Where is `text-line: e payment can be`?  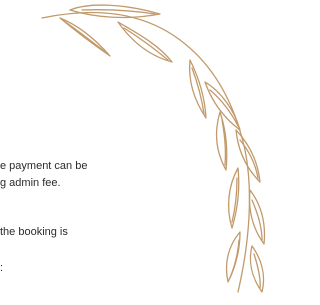
text-line: e payment can be is located at coordinates (44, 166).